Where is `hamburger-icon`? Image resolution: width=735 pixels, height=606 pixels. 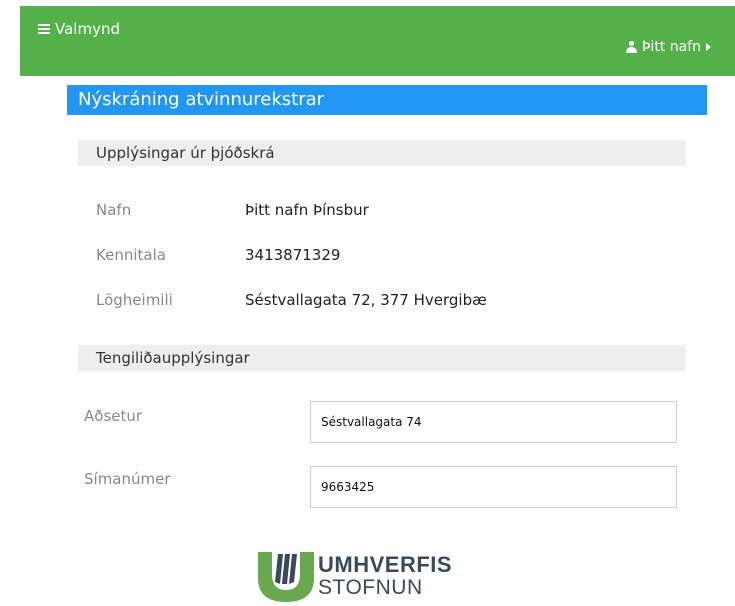
hamburger-icon is located at coordinates (44, 29).